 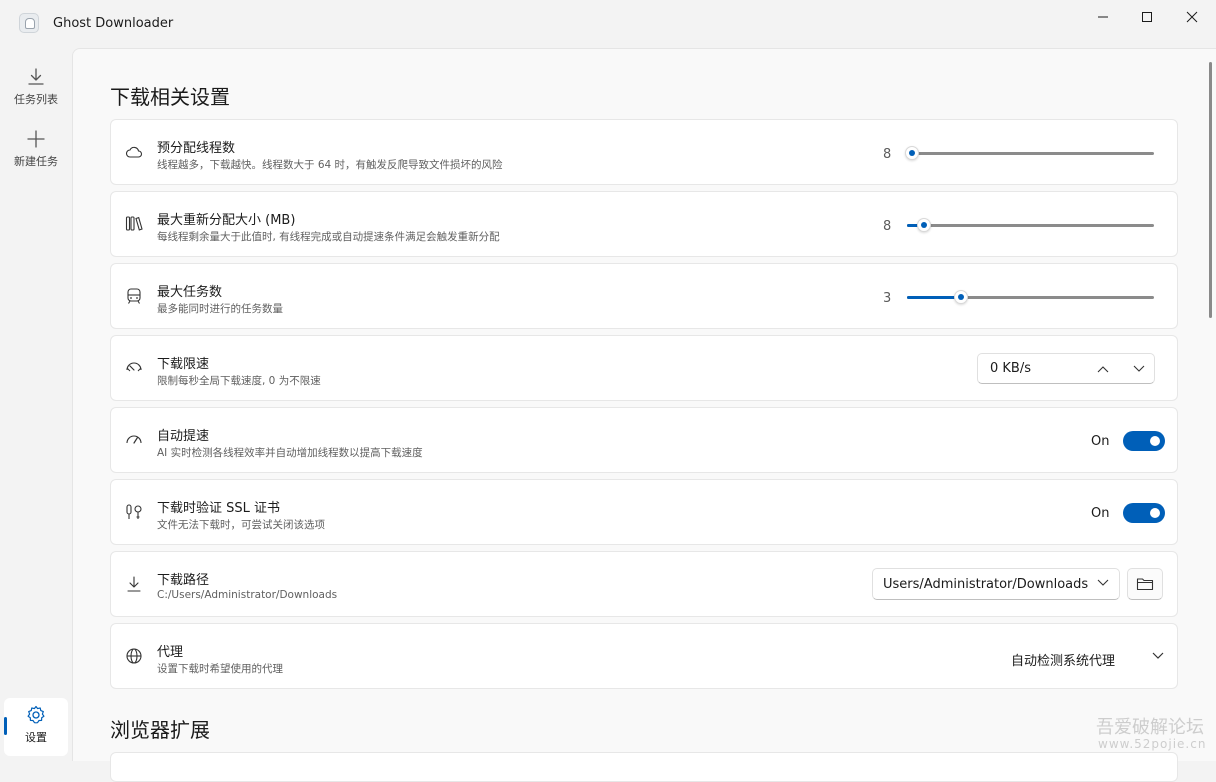 What do you see at coordinates (219, 508) in the screenshot?
I see `setting-title: 下载时验证 SSL 证书` at bounding box center [219, 508].